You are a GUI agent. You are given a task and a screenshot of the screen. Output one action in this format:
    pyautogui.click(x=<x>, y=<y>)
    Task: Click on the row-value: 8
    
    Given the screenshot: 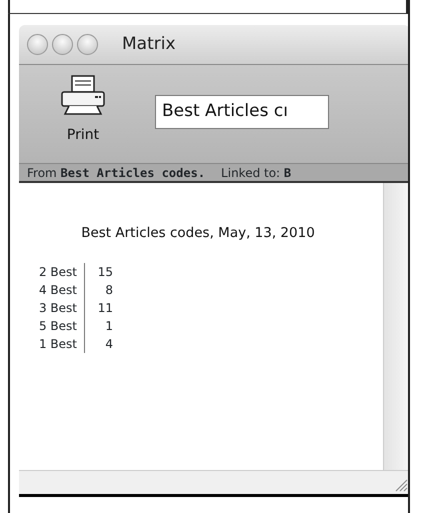 What is the action you would take?
    pyautogui.click(x=108, y=291)
    